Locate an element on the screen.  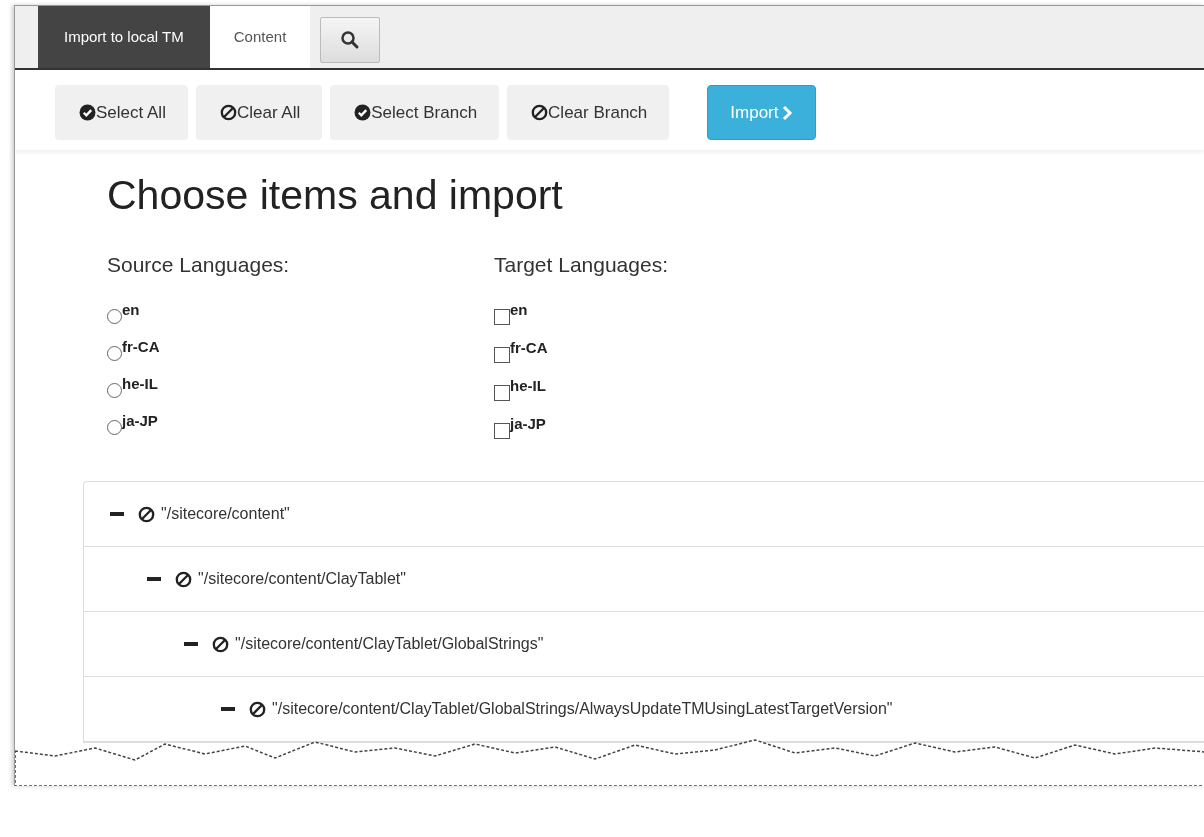
tab: Import to local TM is located at coordinates (124, 37).